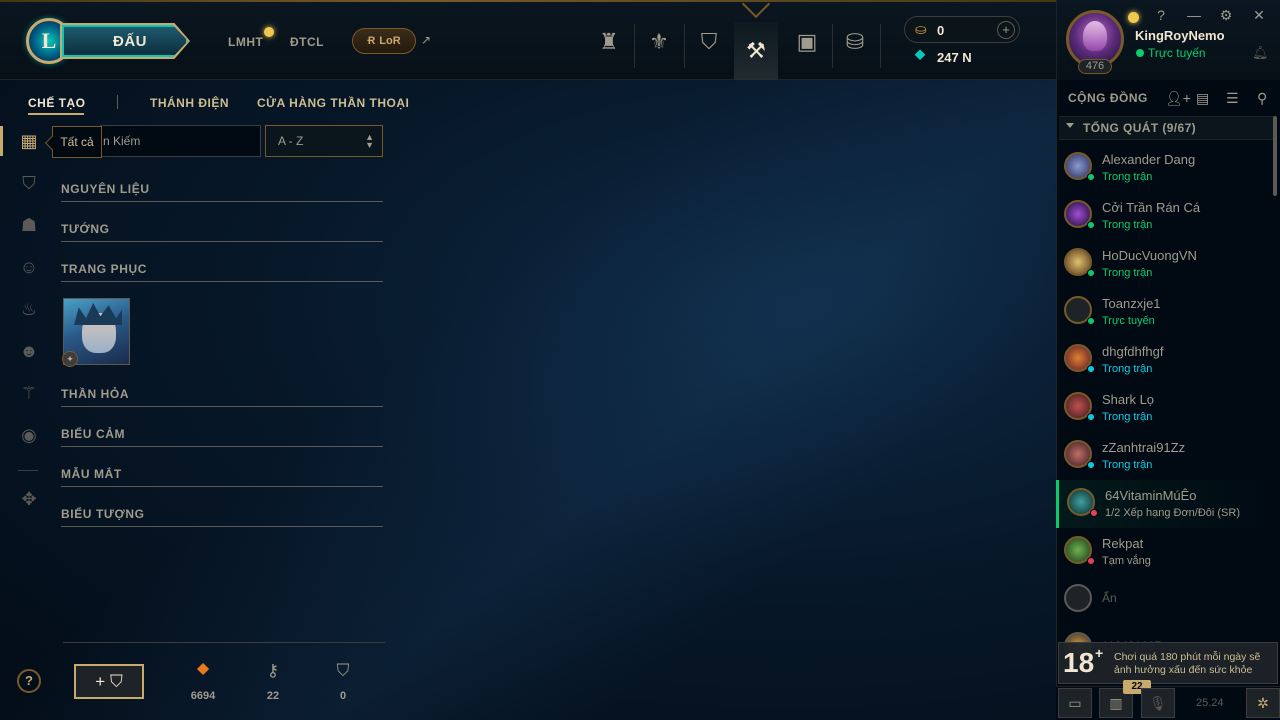 The image size is (1280, 720). I want to click on sort-dropdown: A - Z ▲ ▼, so click(324, 141).